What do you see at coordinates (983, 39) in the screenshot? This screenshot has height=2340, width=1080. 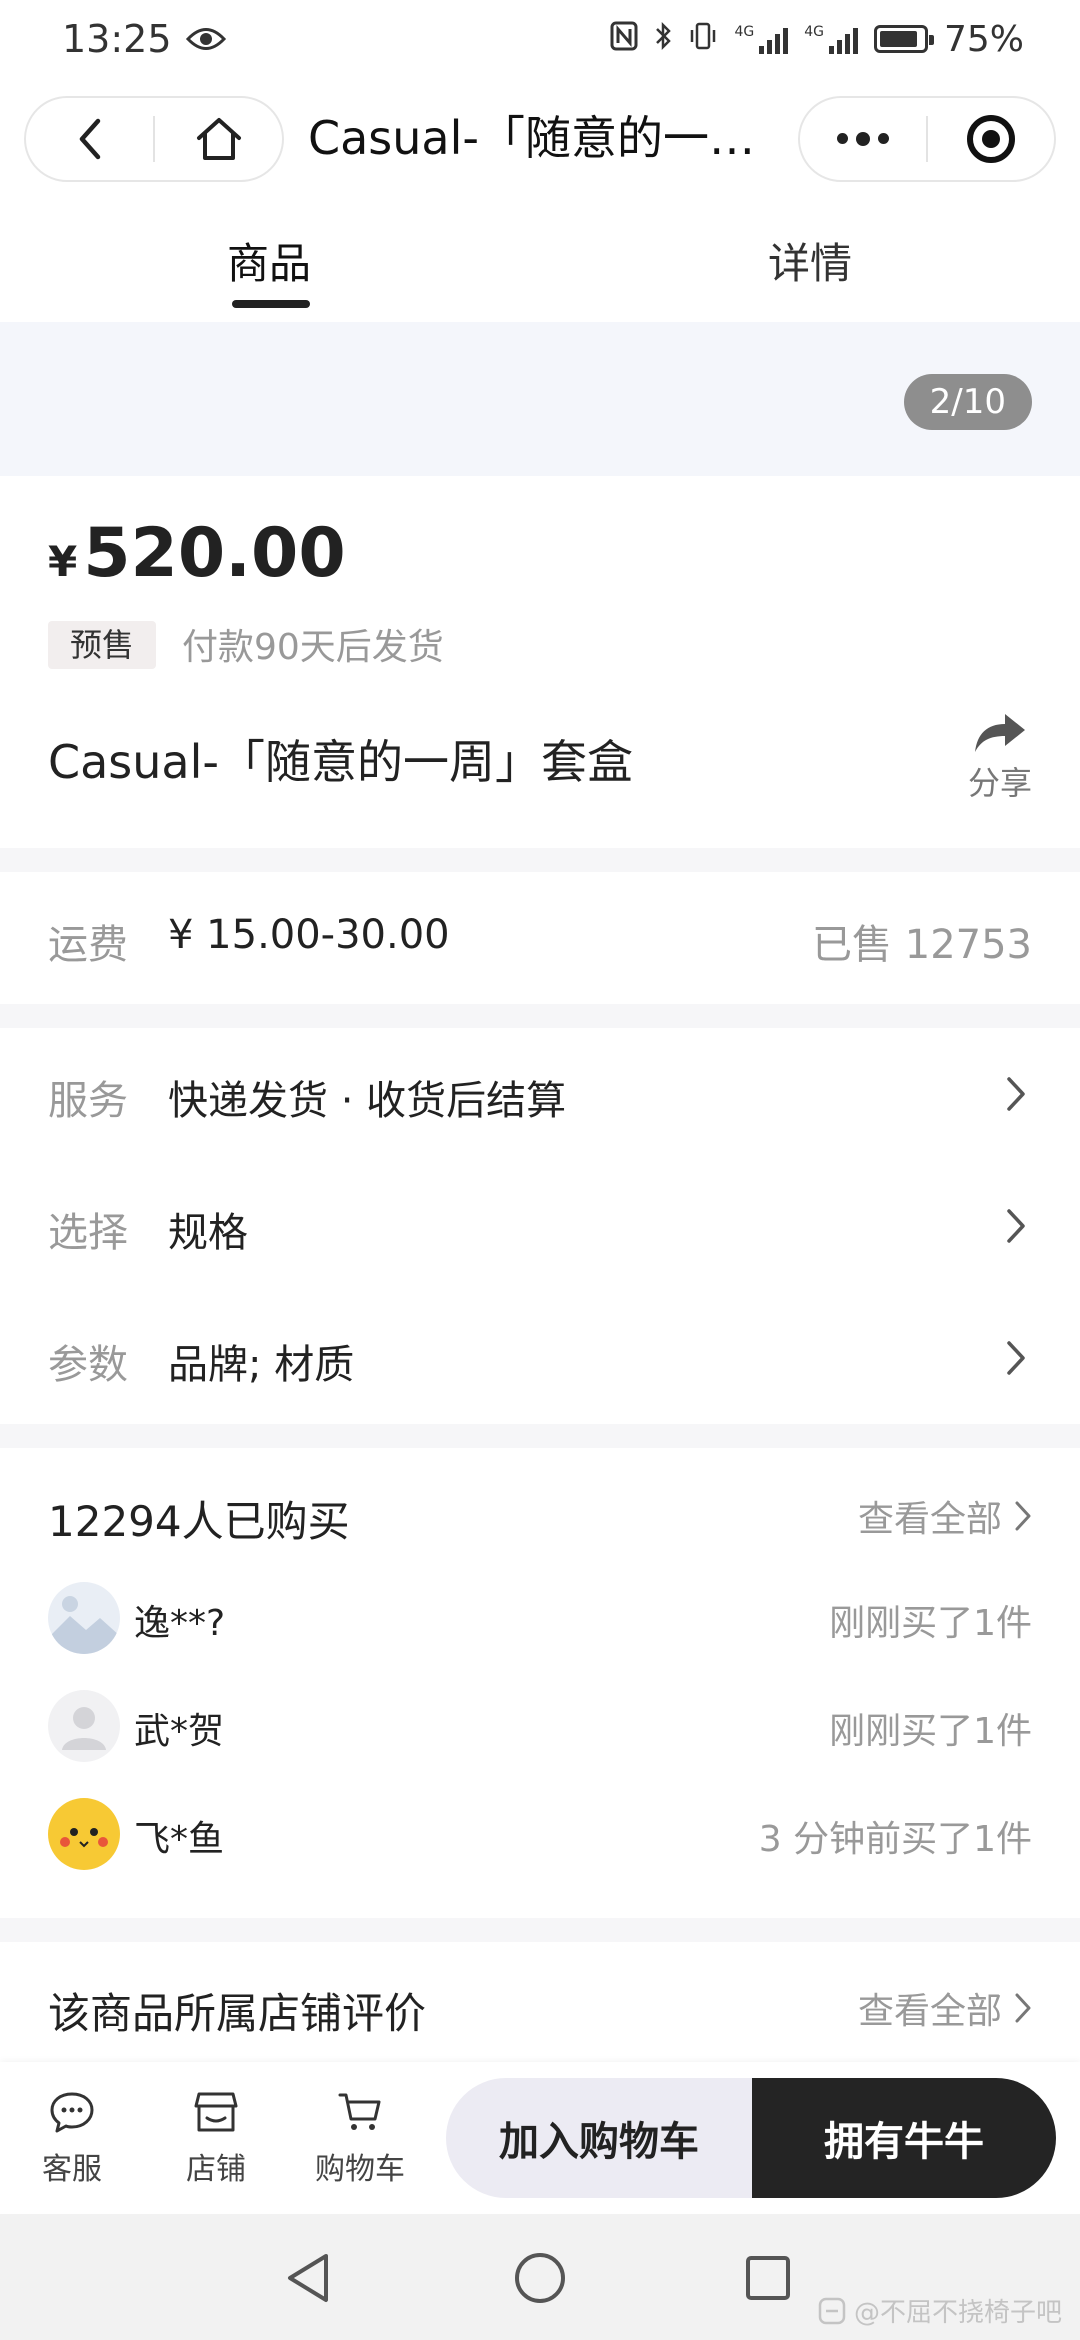 I see `battery-percent: 75%` at bounding box center [983, 39].